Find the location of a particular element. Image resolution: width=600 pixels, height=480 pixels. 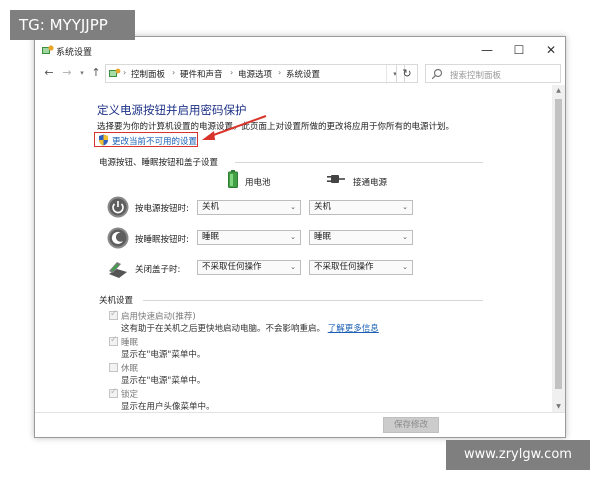

search-icon is located at coordinates (437, 74).